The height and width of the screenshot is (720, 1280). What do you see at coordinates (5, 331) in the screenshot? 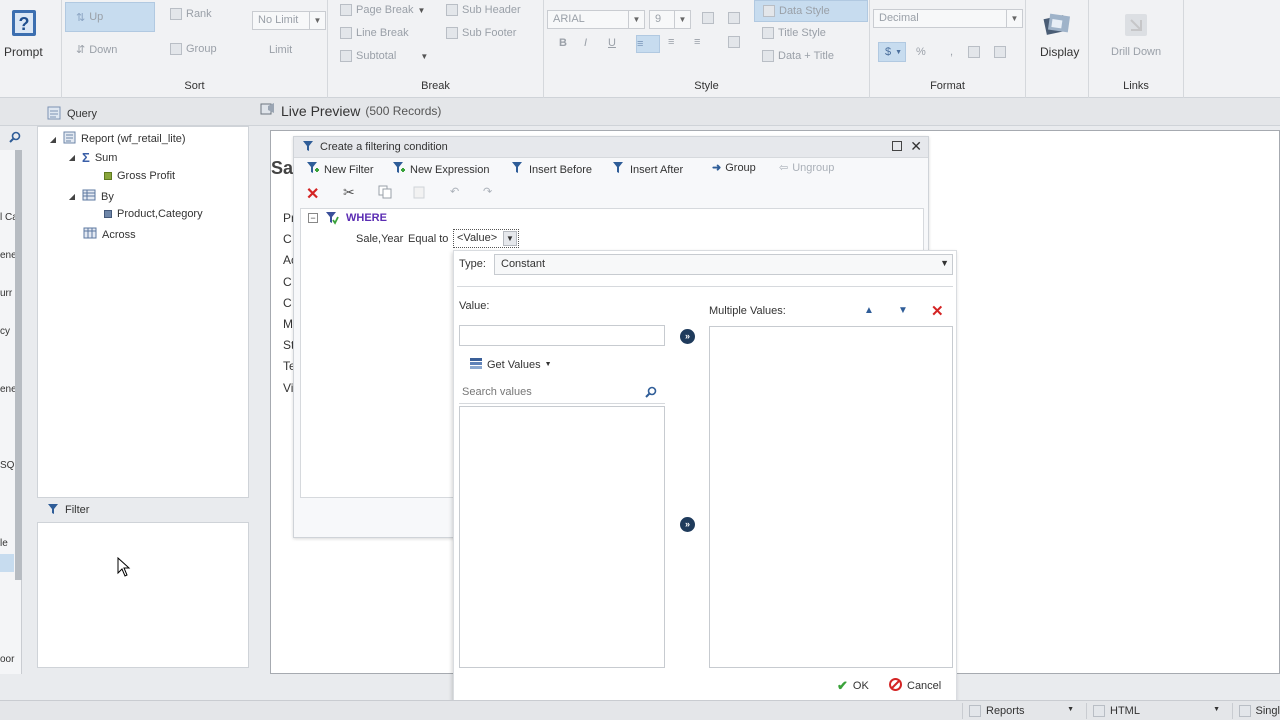
I see `left-strip-item: cy` at bounding box center [5, 331].